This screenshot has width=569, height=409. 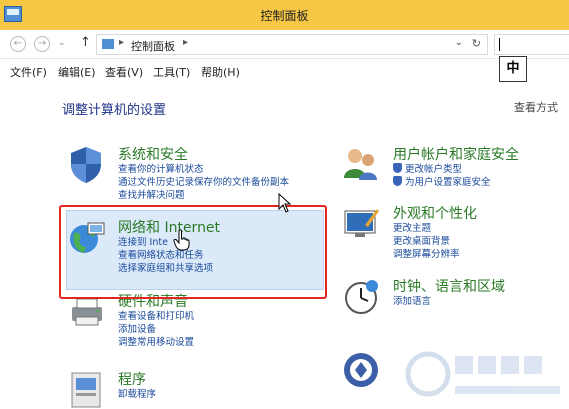 What do you see at coordinates (536, 107) in the screenshot?
I see `view-by-label: 查看方式` at bounding box center [536, 107].